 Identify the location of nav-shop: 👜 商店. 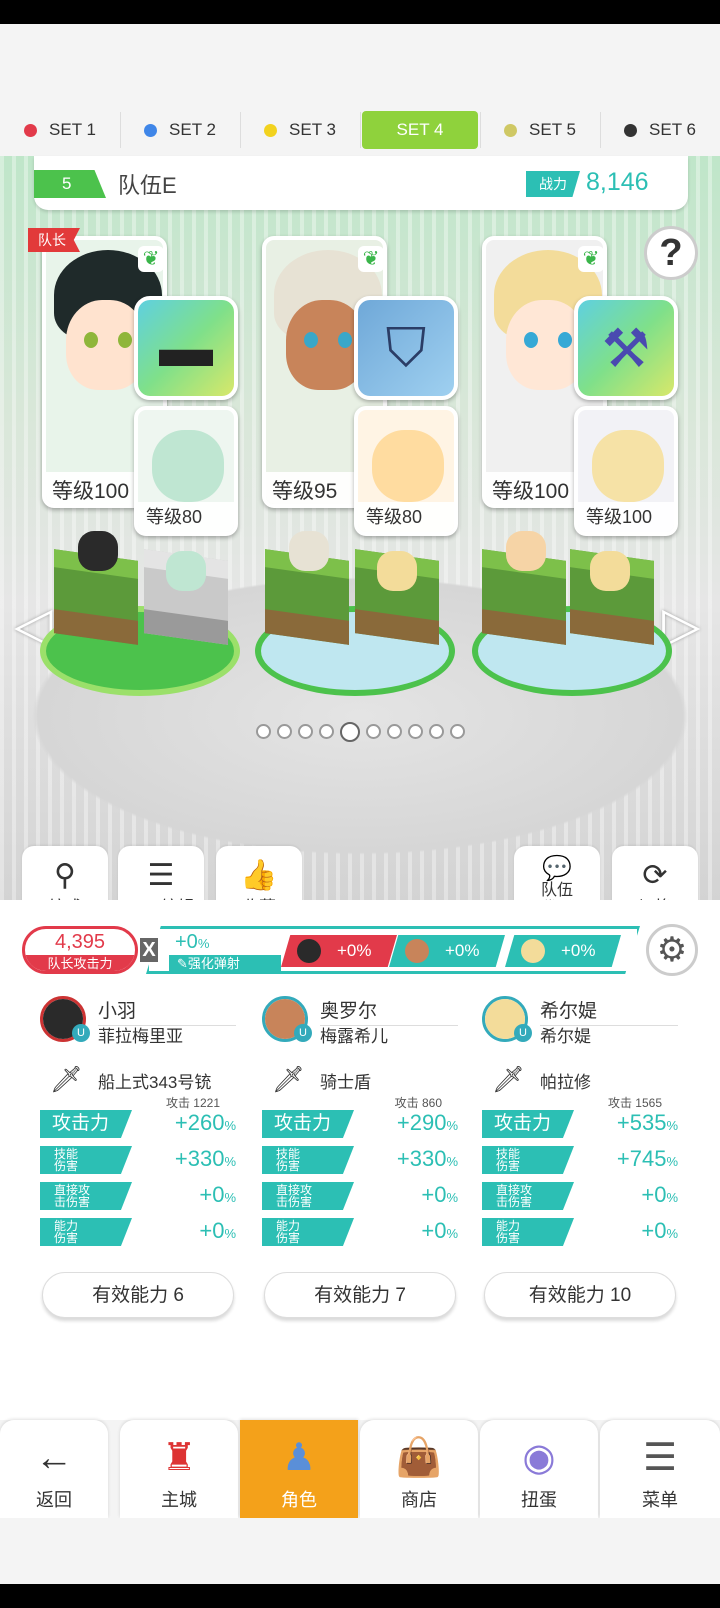
(419, 1469).